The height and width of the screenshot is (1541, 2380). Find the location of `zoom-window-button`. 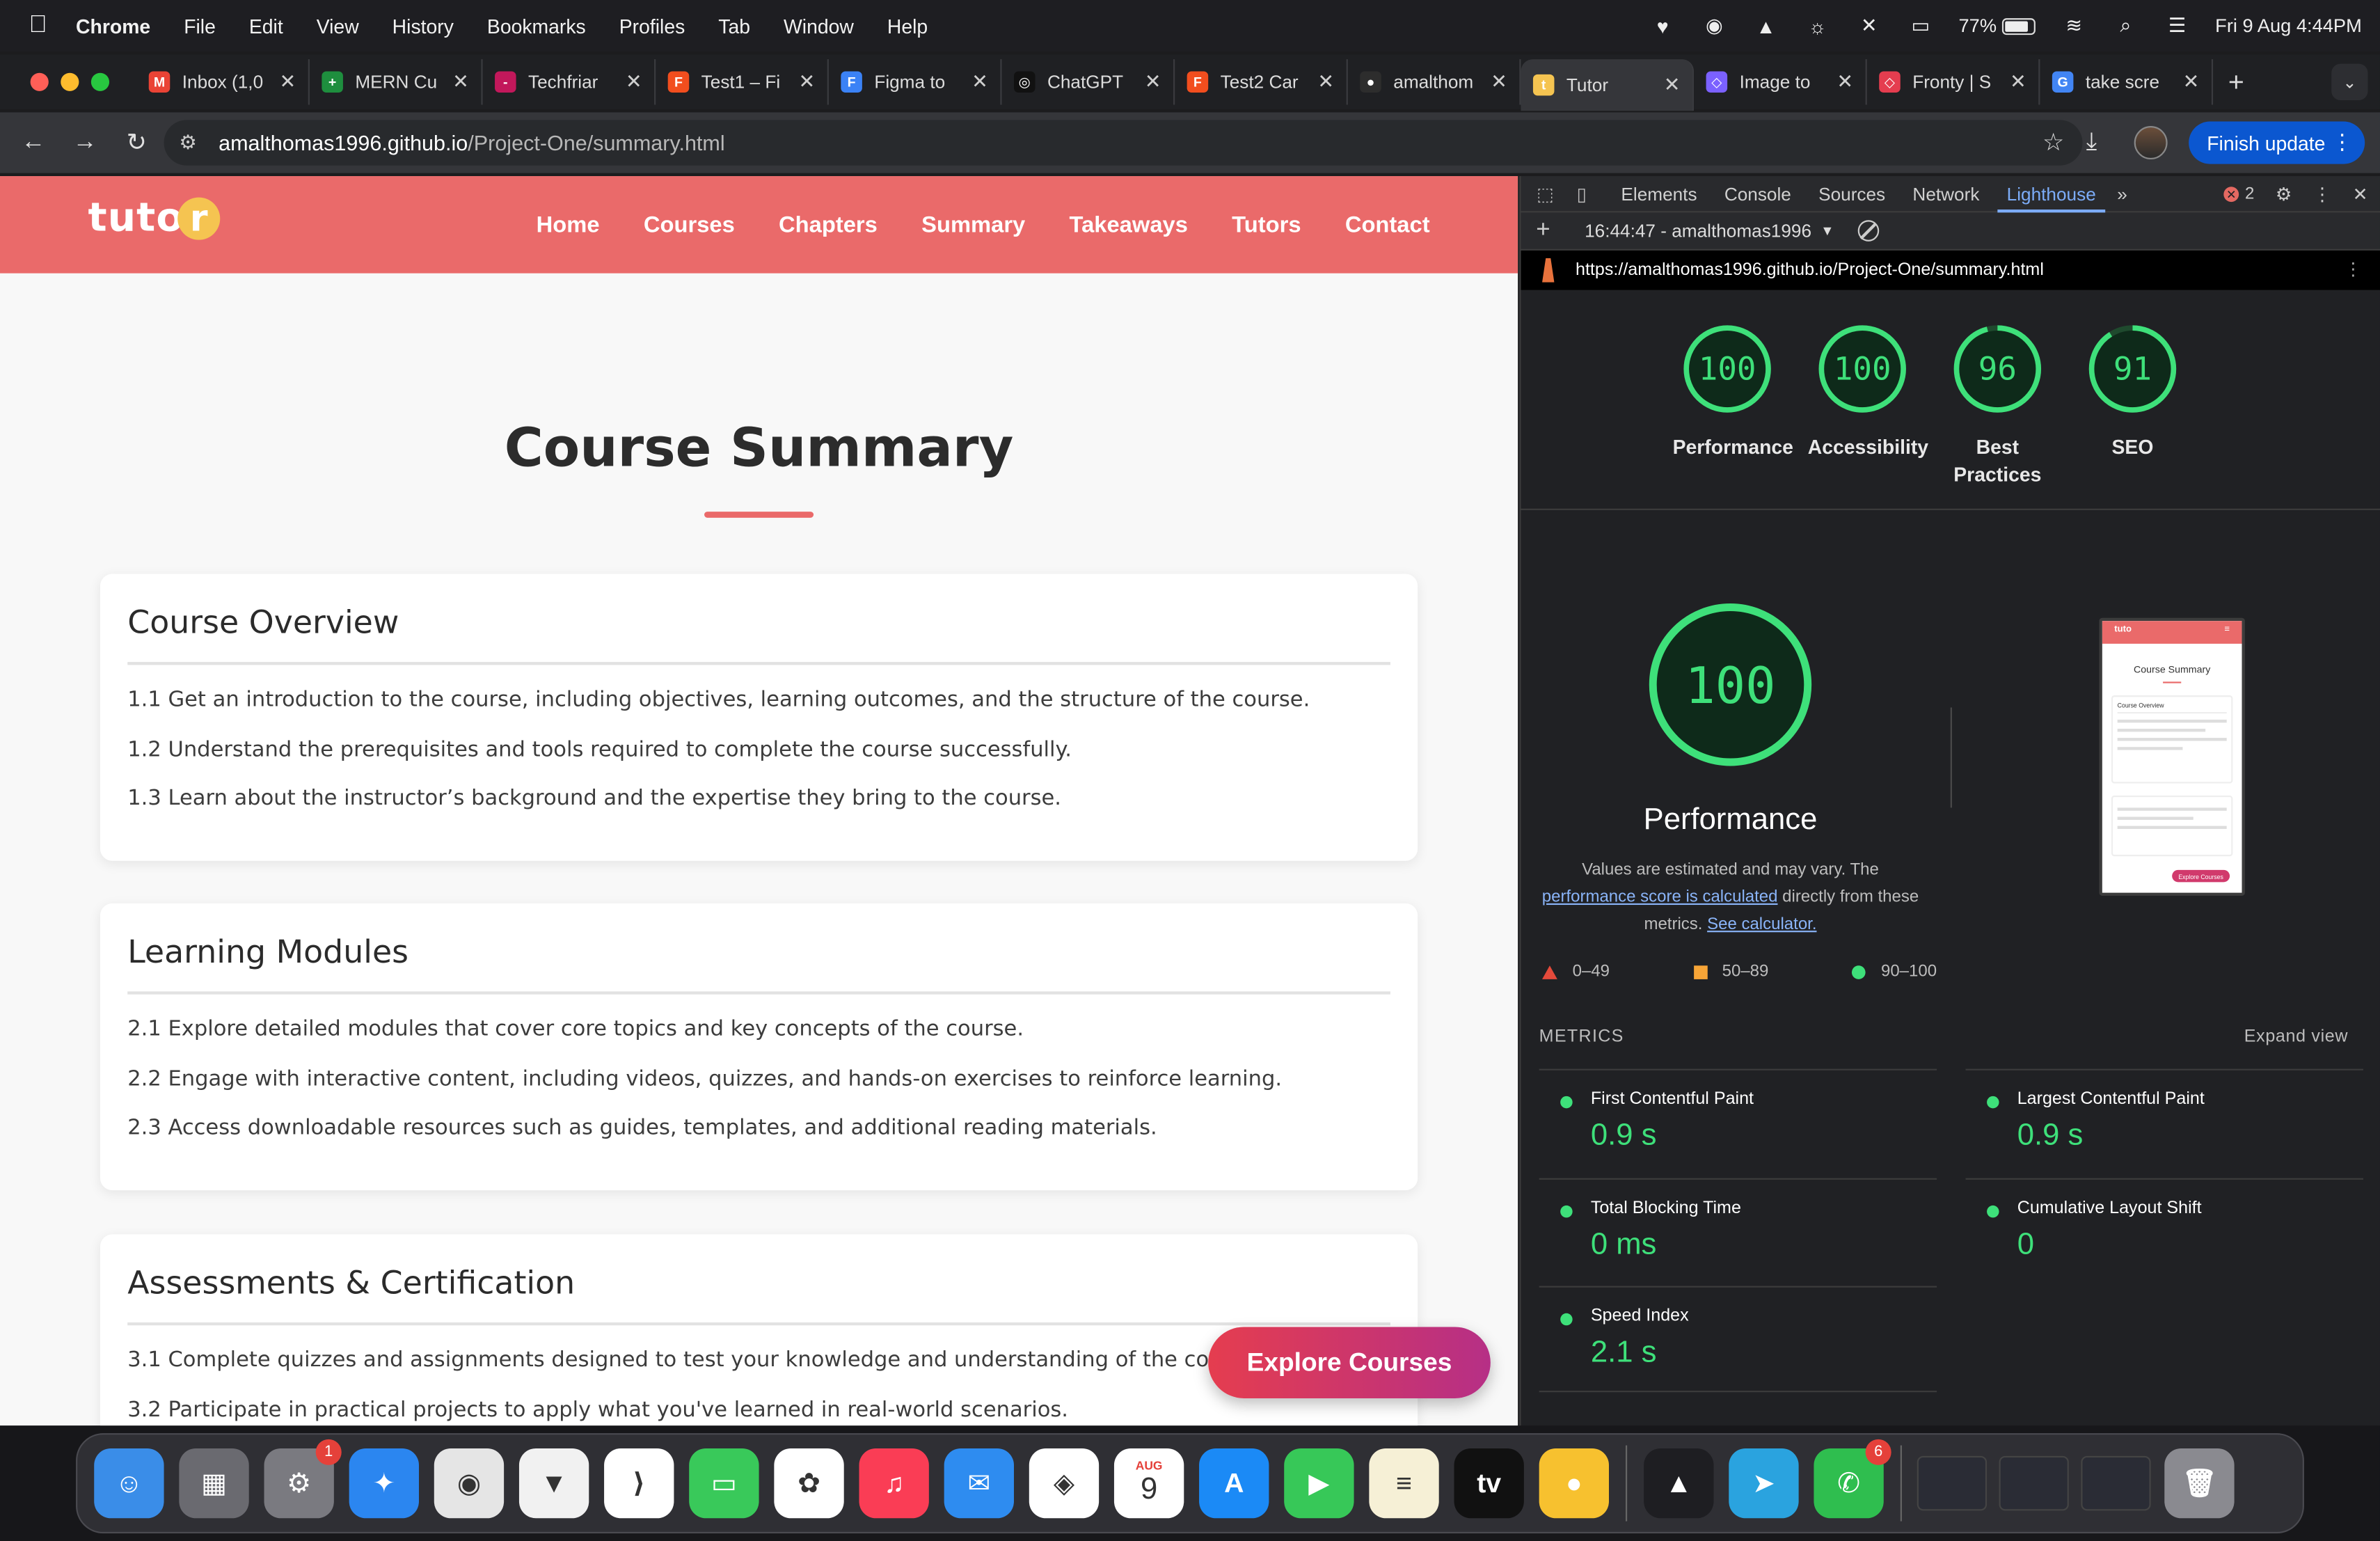

zoom-window-button is located at coordinates (100, 81).